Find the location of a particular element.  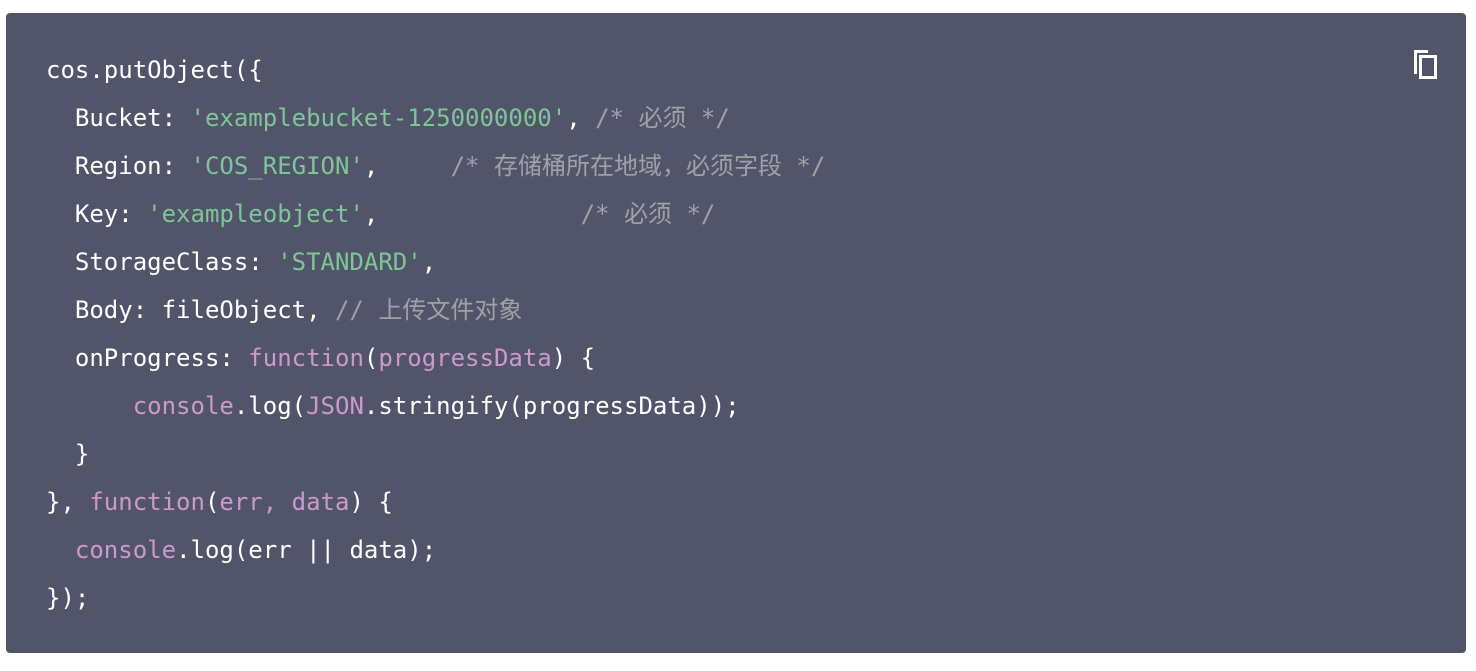

code-token: Region: is located at coordinates (118, 166).